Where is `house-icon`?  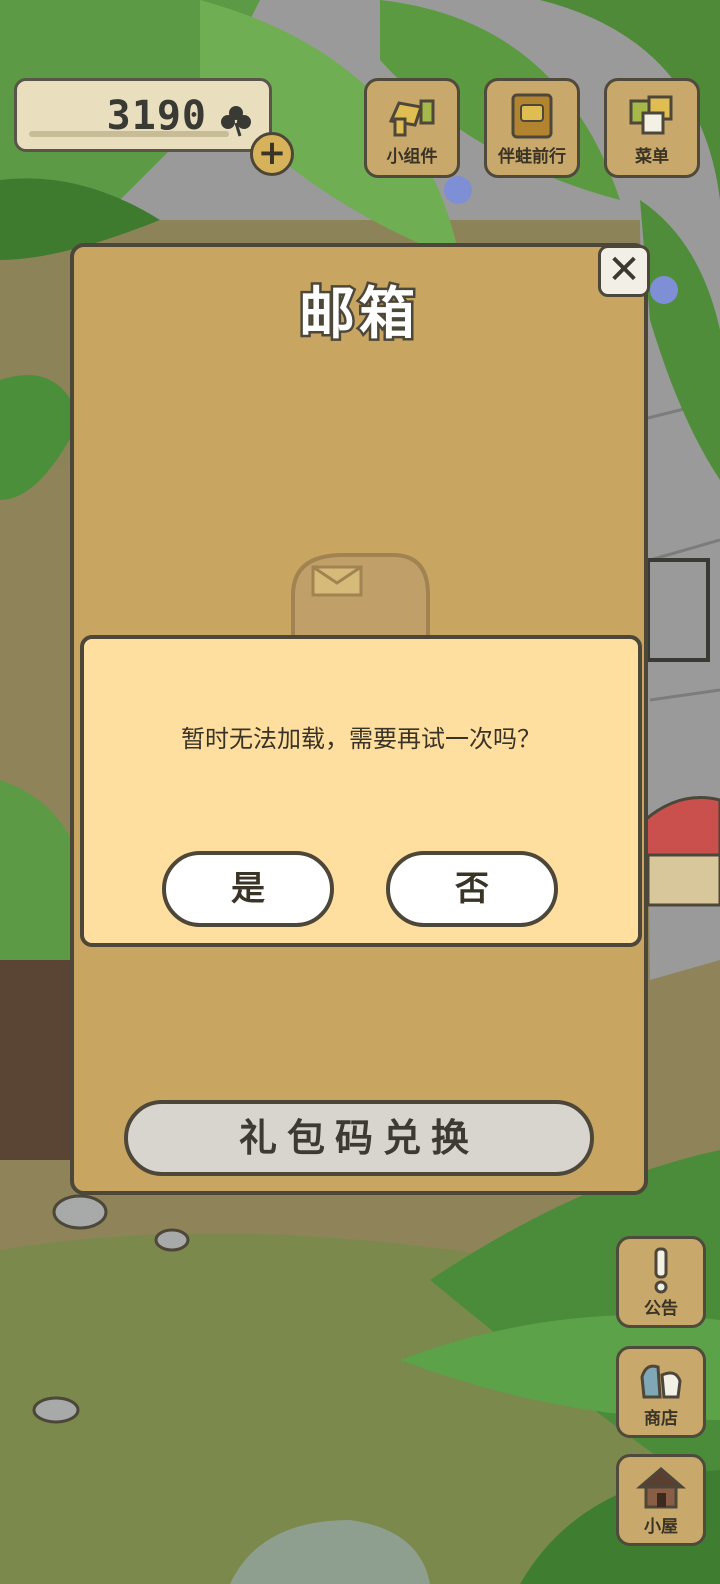 house-icon is located at coordinates (661, 1488).